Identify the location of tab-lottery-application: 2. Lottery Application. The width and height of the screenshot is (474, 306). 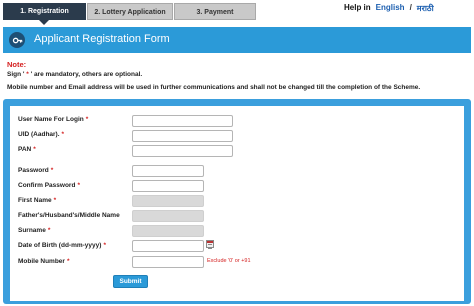
(130, 11).